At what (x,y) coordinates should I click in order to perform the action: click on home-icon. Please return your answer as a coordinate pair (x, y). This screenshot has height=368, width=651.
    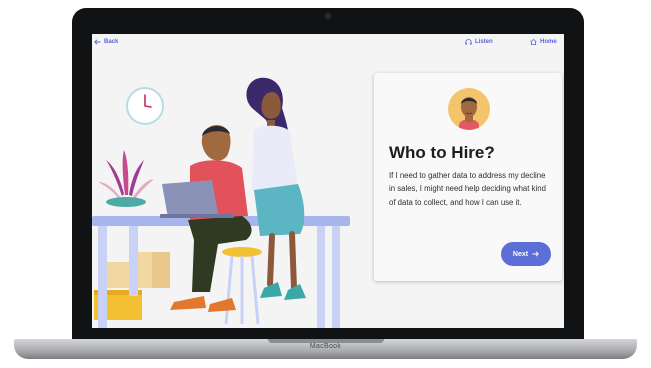
    Looking at the image, I should click on (533, 42).